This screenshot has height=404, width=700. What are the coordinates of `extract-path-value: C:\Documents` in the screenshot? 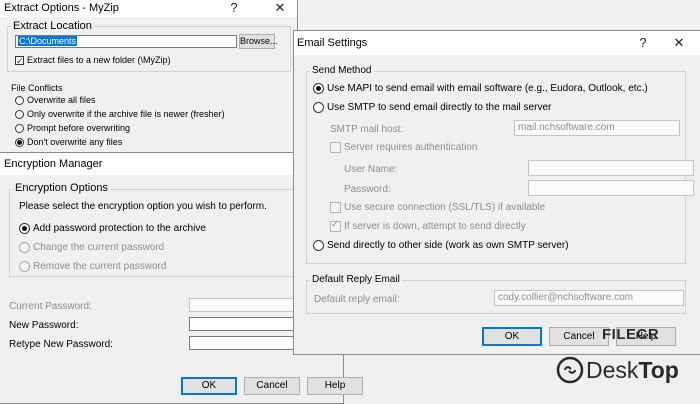 It's located at (48, 41).